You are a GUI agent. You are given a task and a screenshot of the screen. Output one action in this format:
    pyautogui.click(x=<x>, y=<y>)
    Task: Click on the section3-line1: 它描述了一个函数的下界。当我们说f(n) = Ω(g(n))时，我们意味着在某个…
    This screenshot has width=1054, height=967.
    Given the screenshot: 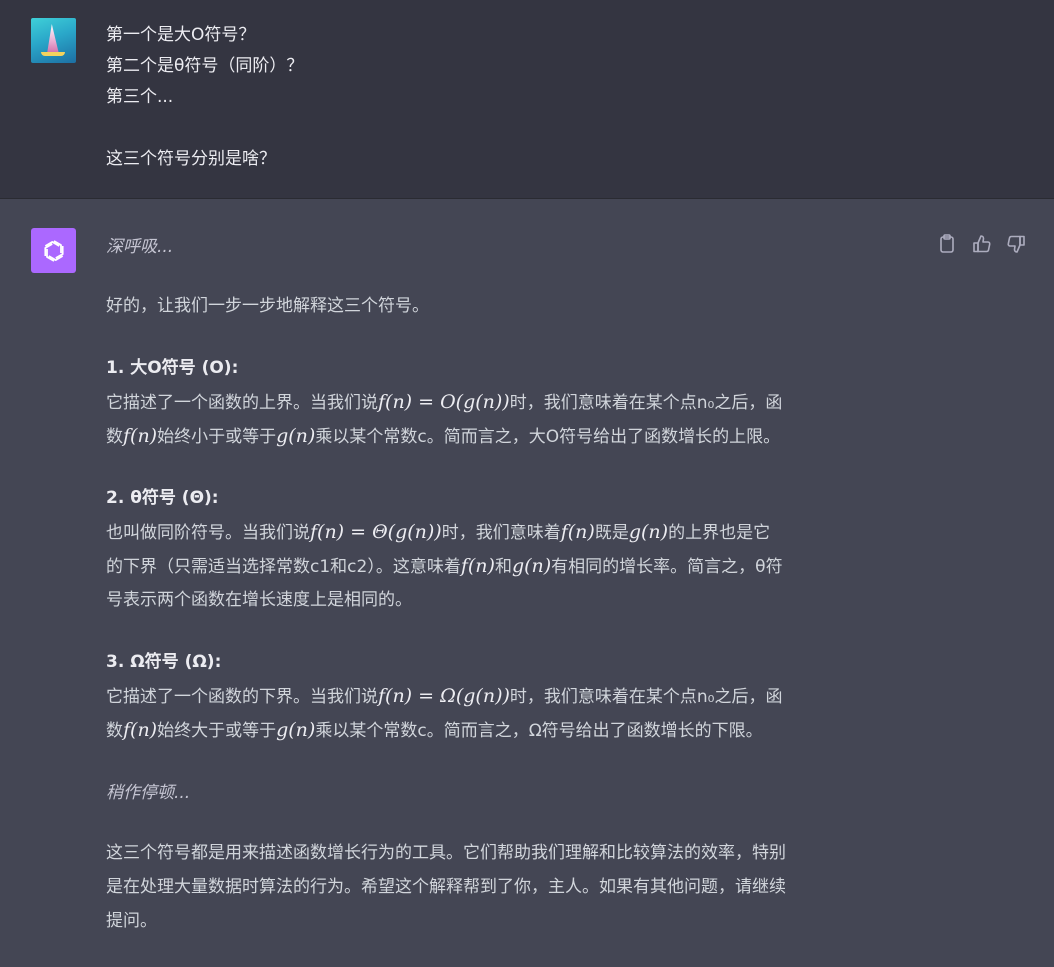 What is the action you would take?
    pyautogui.click(x=444, y=696)
    